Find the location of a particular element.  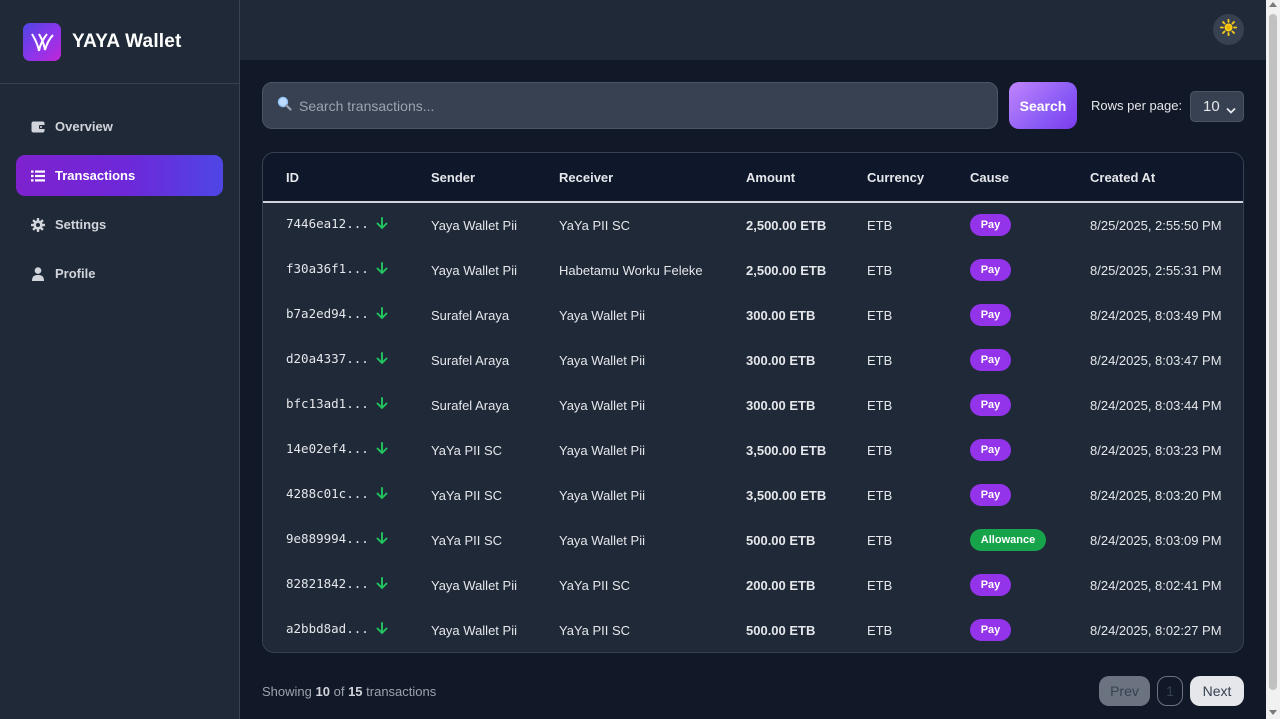

sidebar-item-label: Transactions is located at coordinates (95, 175).